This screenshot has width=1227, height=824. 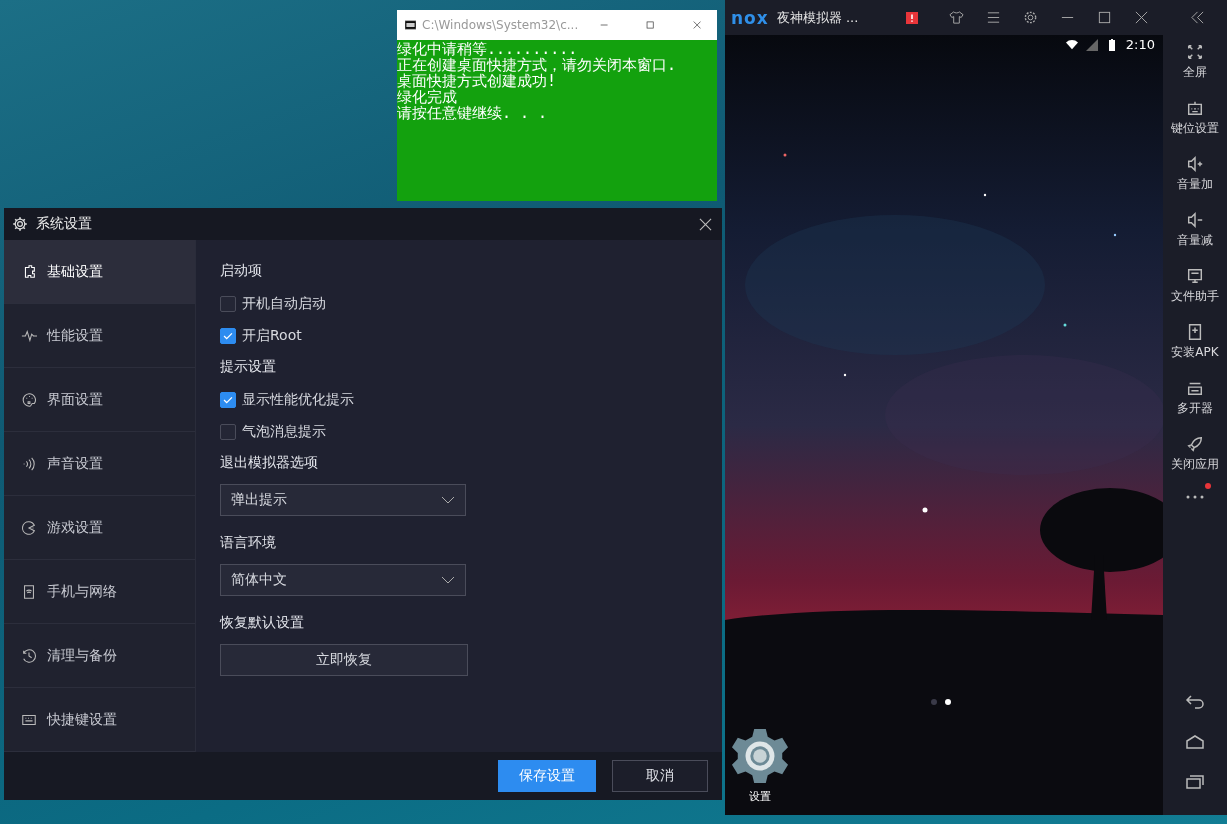 I want to click on section-heading: 语言环境, so click(x=248, y=542).